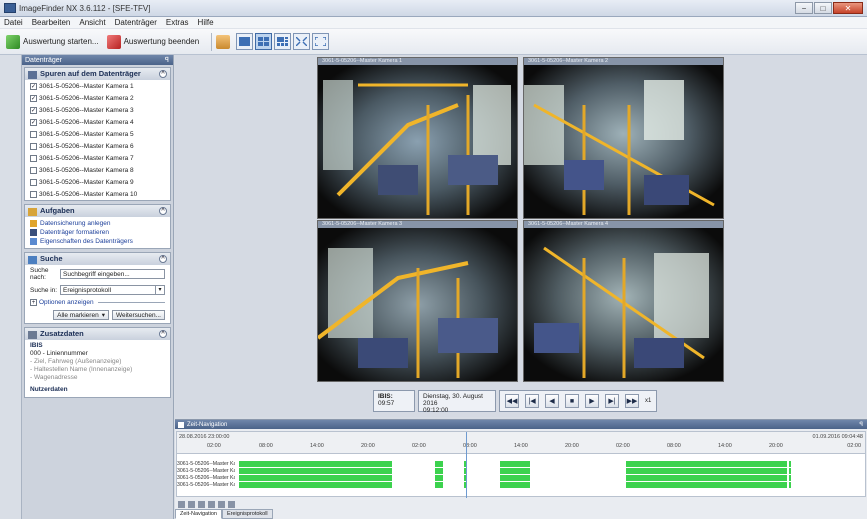  Describe the element at coordinates (302, 41) in the screenshot. I see `shrink-view-button` at that location.